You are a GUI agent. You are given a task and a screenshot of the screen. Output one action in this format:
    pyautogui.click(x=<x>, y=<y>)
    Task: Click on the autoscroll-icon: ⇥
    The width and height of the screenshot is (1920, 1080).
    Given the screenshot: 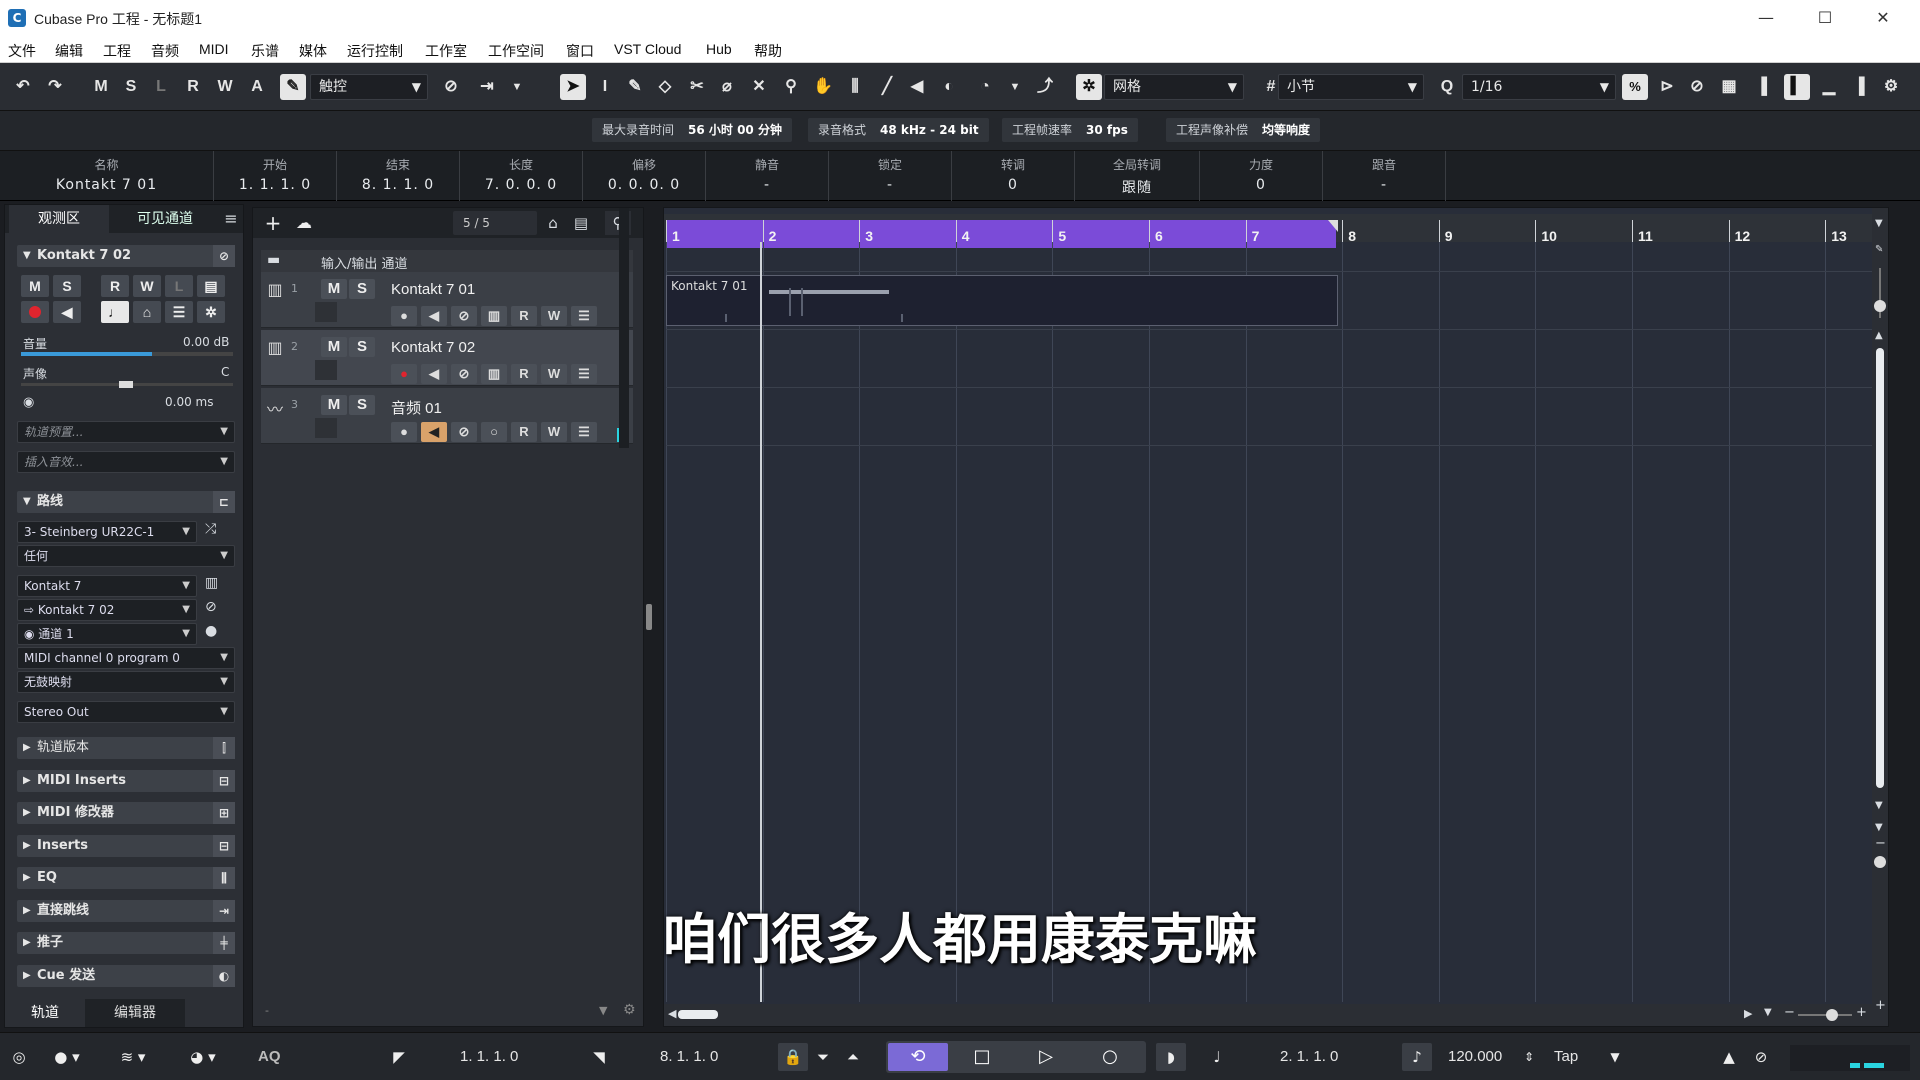 What is the action you would take?
    pyautogui.click(x=487, y=87)
    